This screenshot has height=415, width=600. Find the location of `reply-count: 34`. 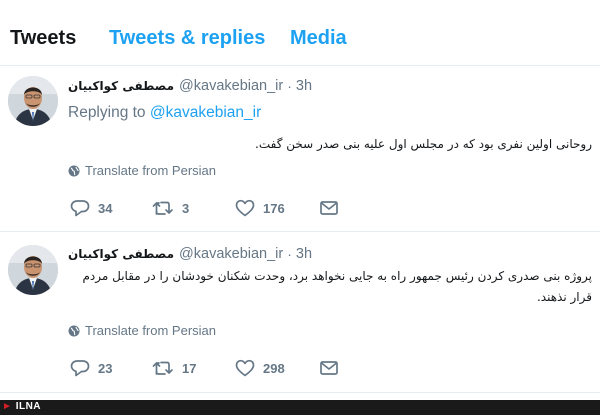

reply-count: 34 is located at coordinates (105, 208).